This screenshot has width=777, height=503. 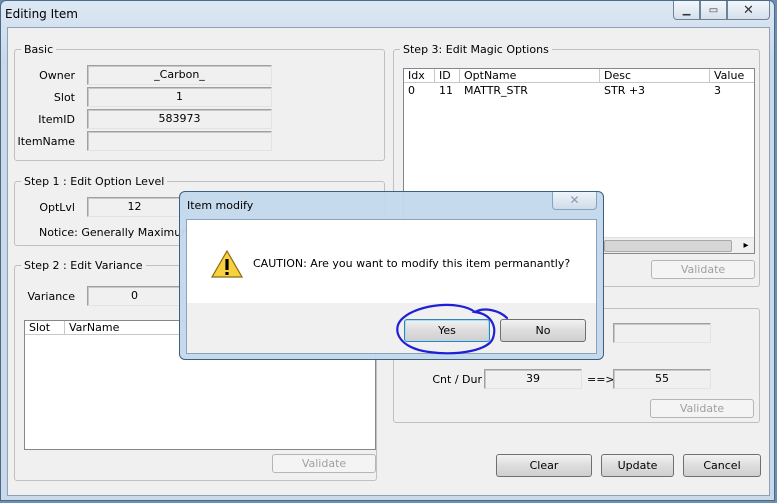 I want to click on dur-field: 55, so click(x=662, y=379).